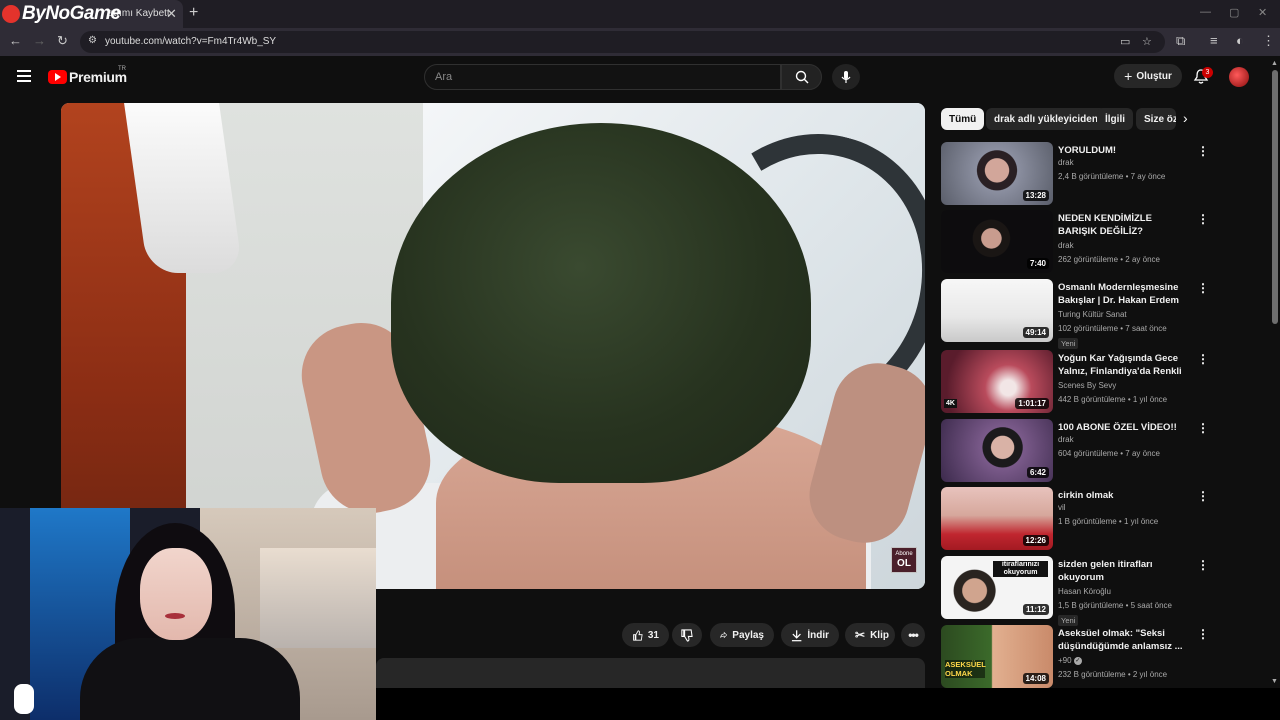 This screenshot has width=1280, height=720. Describe the element at coordinates (963, 119) in the screenshot. I see `chip-all: Tümü` at that location.